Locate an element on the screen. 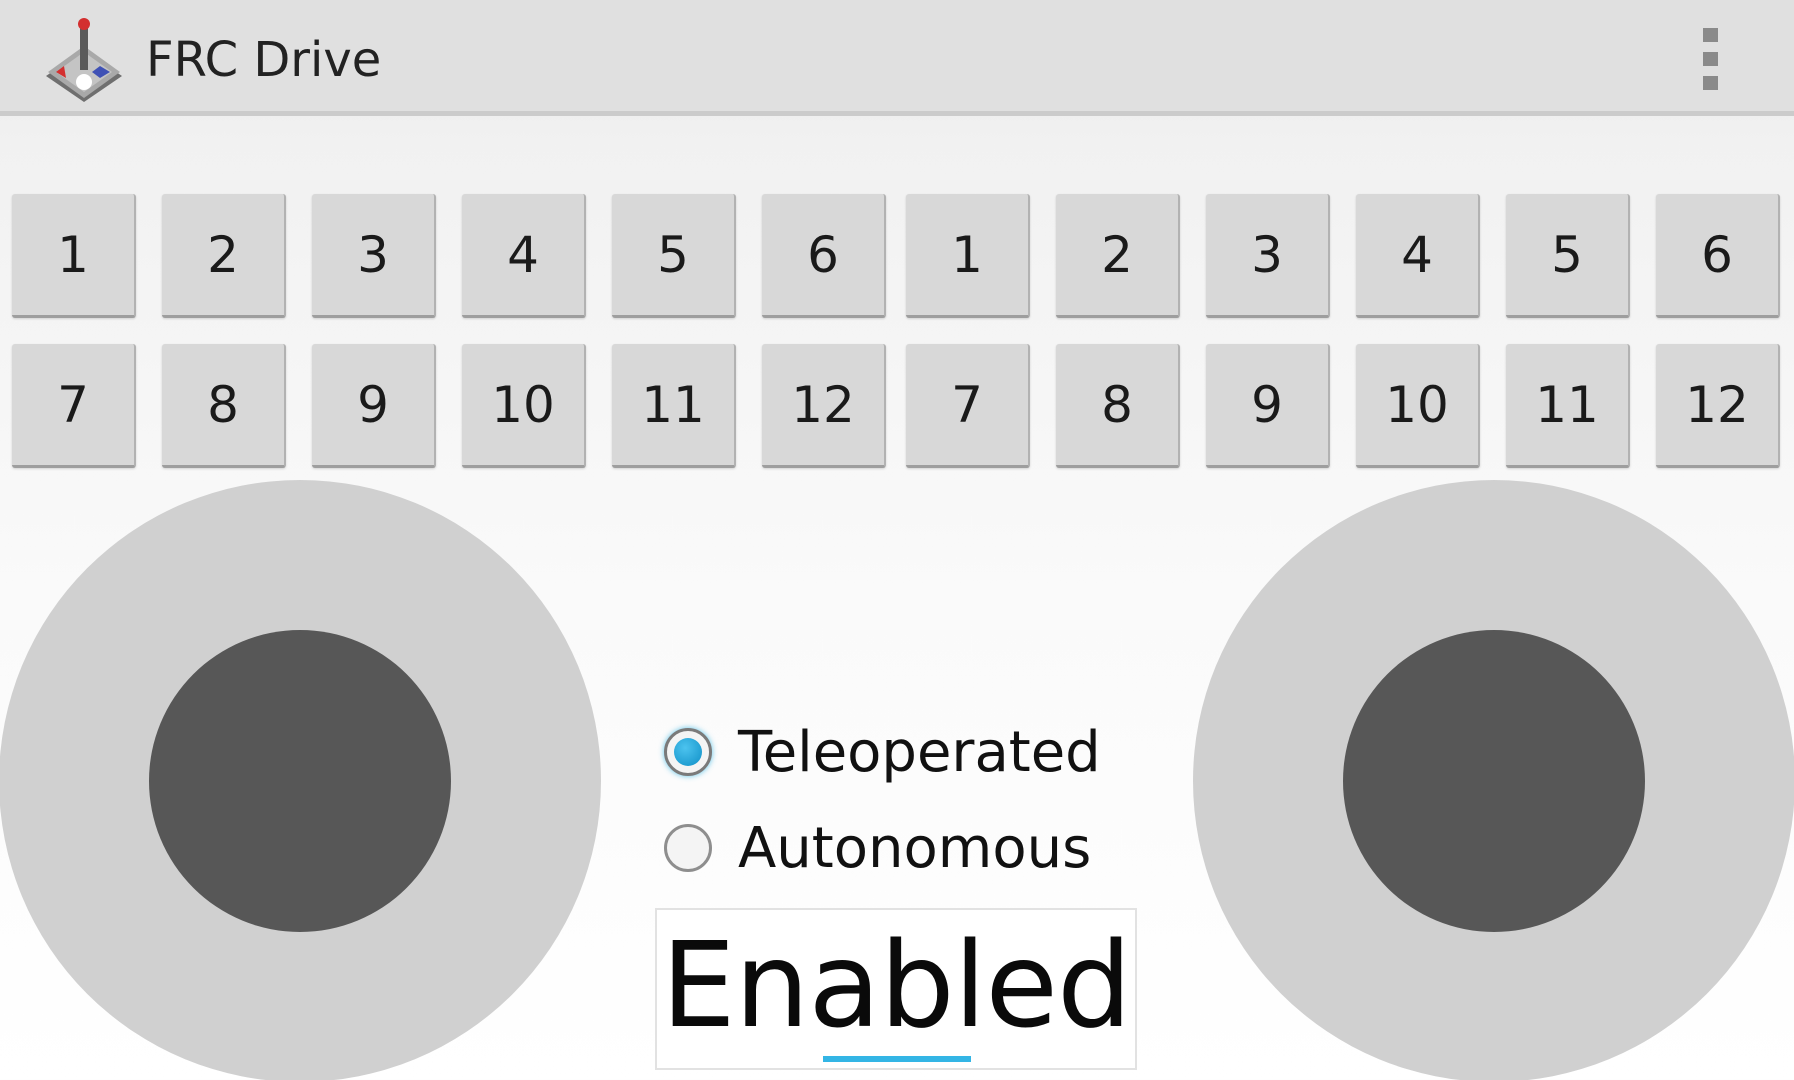  left-button-10: 10 is located at coordinates (524, 406).